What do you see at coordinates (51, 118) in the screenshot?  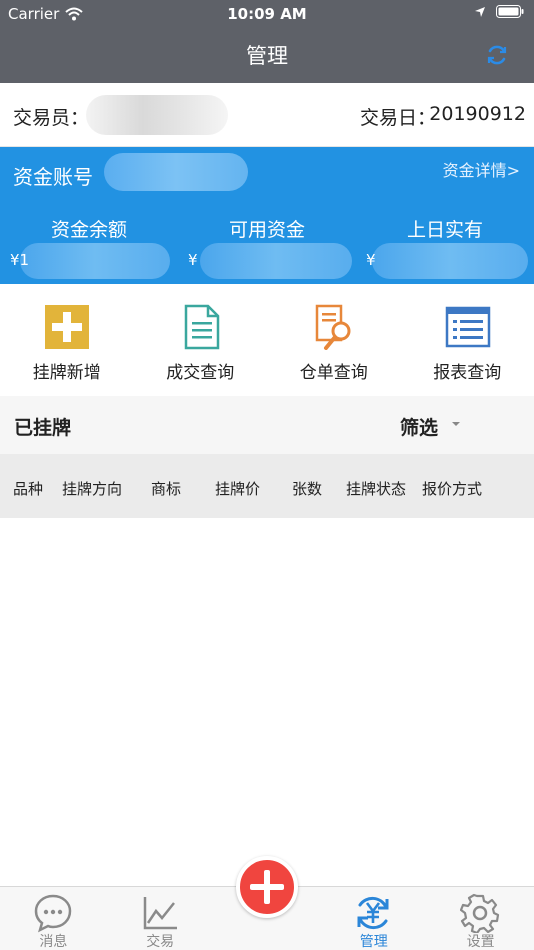 I see `trader-label: 交易员：` at bounding box center [51, 118].